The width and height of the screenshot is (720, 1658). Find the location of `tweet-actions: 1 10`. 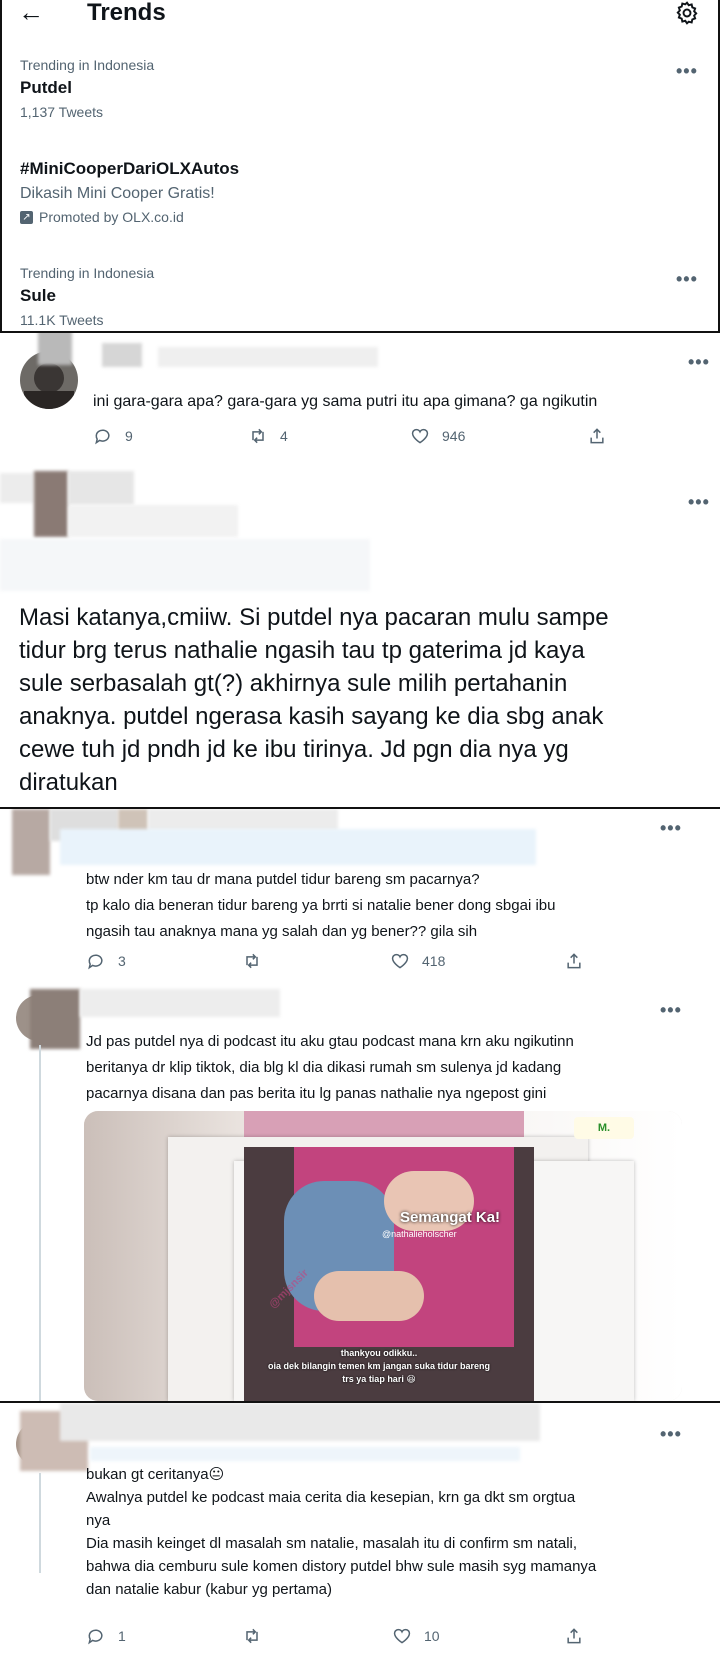

tweet-actions: 1 10 is located at coordinates (360, 1636).